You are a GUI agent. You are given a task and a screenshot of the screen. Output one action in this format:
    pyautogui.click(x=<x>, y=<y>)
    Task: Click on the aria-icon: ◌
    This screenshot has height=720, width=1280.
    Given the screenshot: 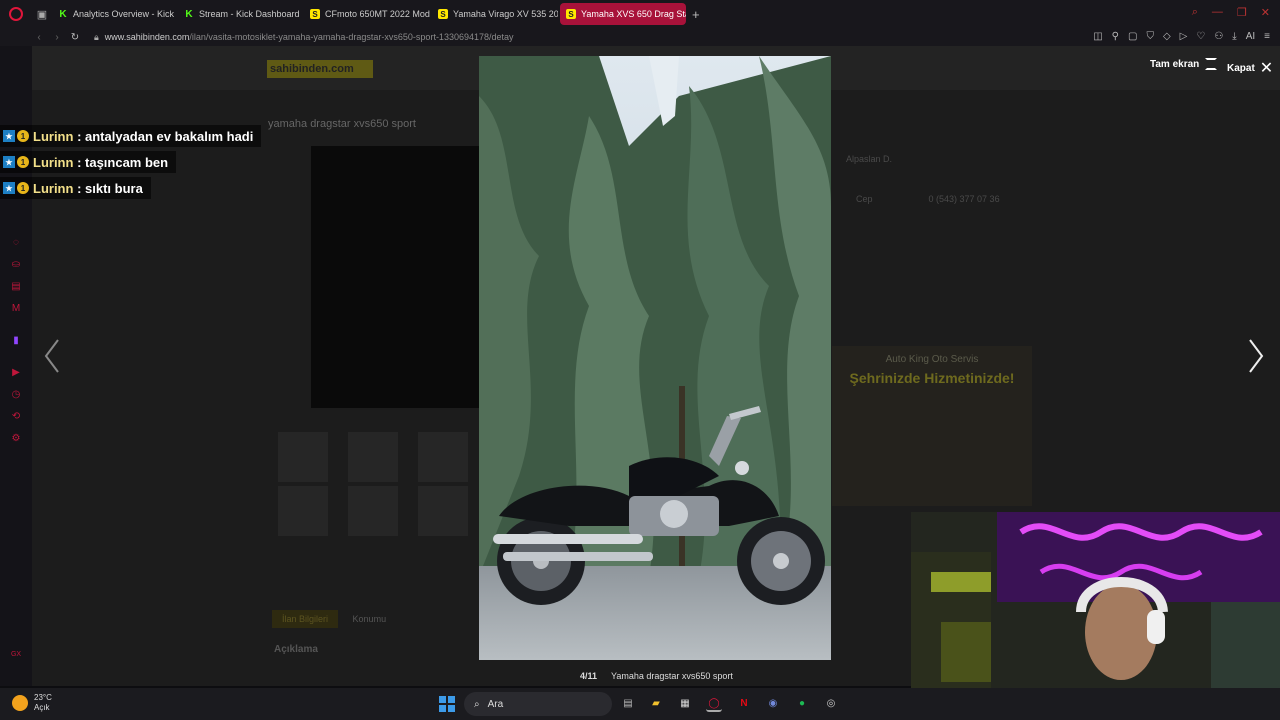 What is the action you would take?
    pyautogui.click(x=16, y=243)
    